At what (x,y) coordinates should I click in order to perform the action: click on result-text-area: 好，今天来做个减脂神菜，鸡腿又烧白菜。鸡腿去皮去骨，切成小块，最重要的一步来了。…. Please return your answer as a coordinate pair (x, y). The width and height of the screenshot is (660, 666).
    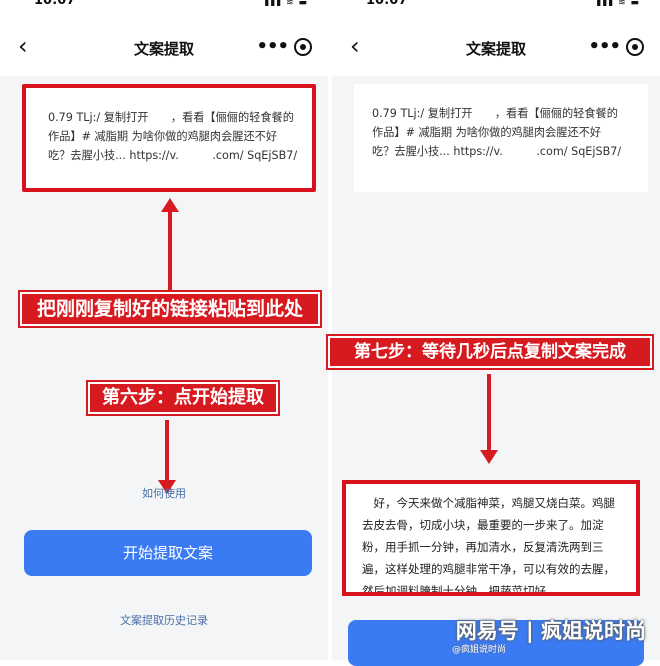
    Looking at the image, I should click on (491, 538).